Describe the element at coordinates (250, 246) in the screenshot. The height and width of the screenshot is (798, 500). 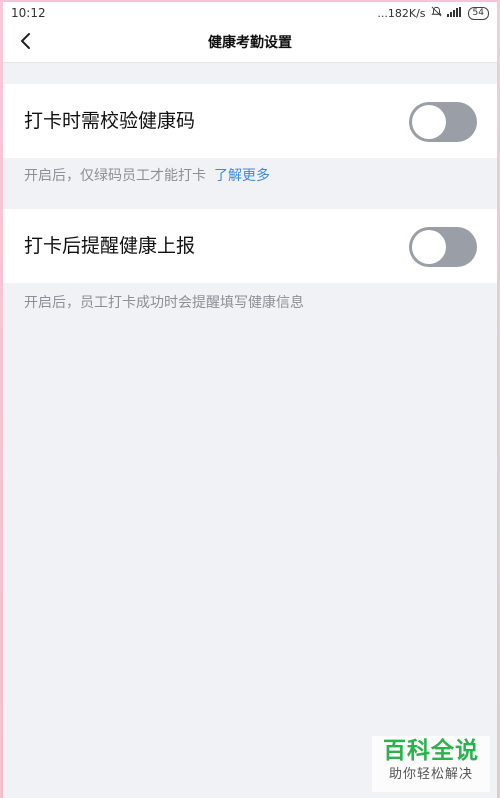
I see `setting-row-health-report-reminder: 打卡后提醒健康上报` at that location.